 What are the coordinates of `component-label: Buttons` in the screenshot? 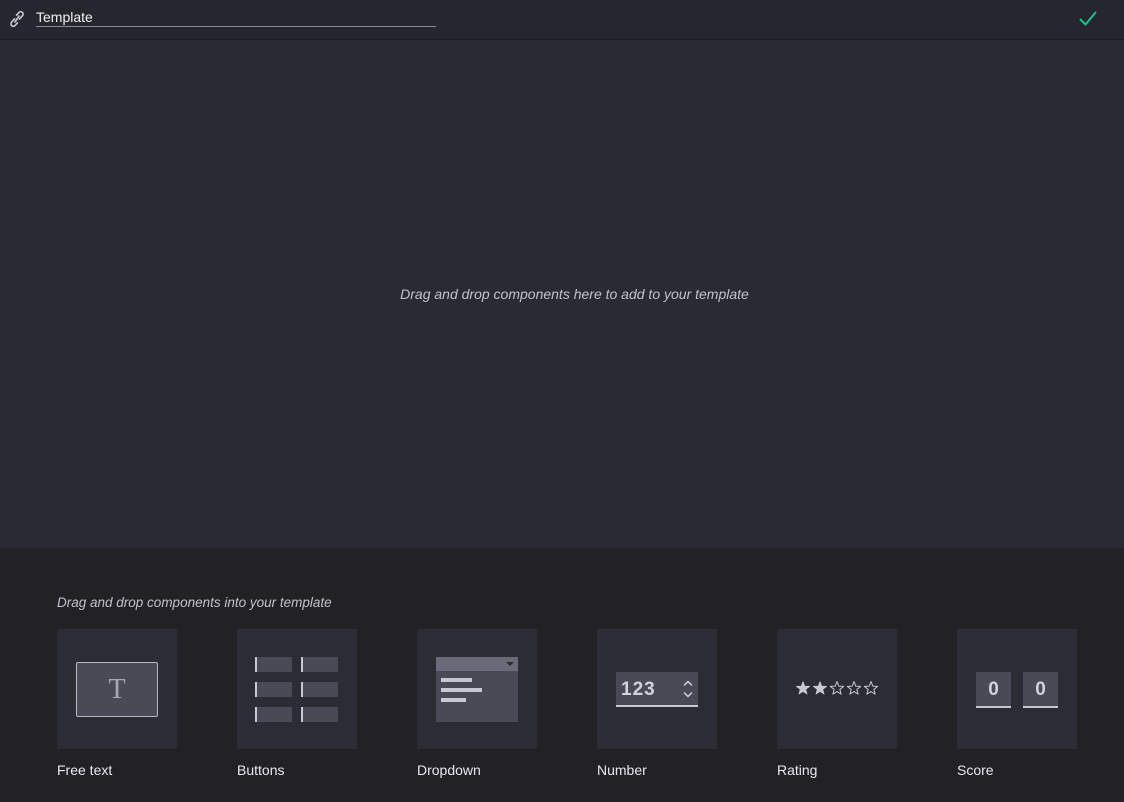 It's located at (261, 770).